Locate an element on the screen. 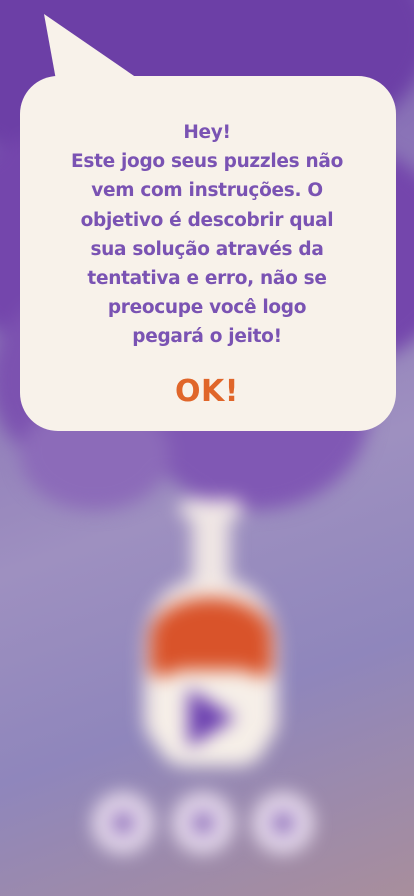 The width and height of the screenshot is (414, 896). dialog-message-line: sua solução através da is located at coordinates (207, 249).